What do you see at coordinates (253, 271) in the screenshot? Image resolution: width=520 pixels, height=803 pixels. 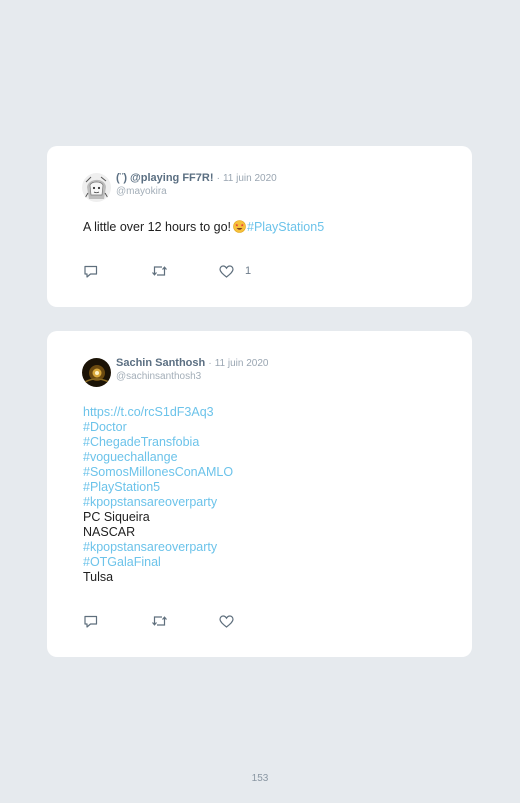 I see `like-button: 1` at bounding box center [253, 271].